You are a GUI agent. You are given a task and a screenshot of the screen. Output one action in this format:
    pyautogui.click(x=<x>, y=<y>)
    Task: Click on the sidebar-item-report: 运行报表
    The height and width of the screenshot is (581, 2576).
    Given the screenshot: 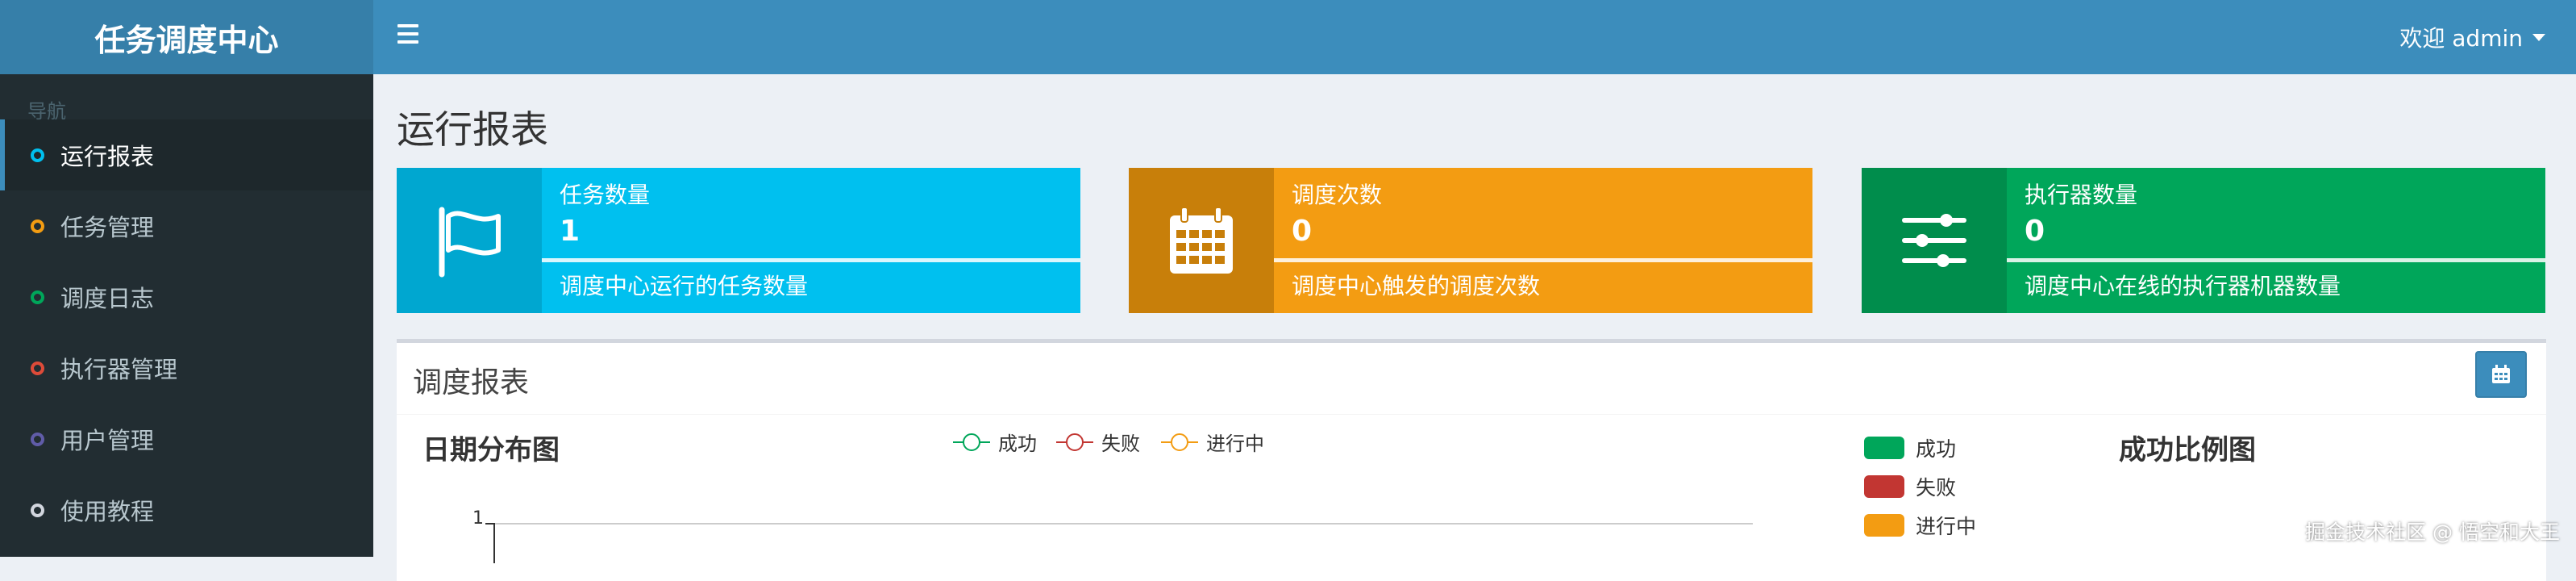 What is the action you would take?
    pyautogui.click(x=187, y=154)
    